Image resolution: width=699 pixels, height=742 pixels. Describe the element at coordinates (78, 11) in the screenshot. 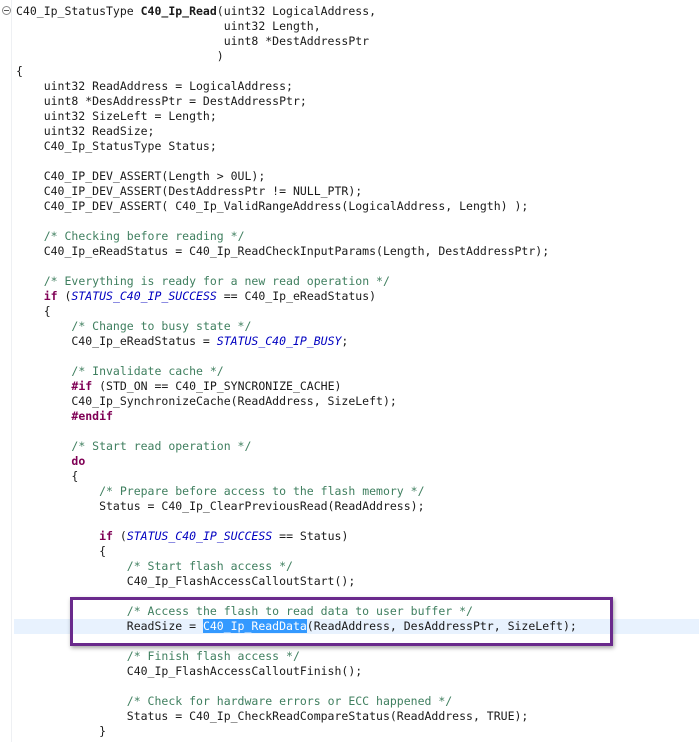

I see `code-token: C40_Ip_StatusType` at that location.